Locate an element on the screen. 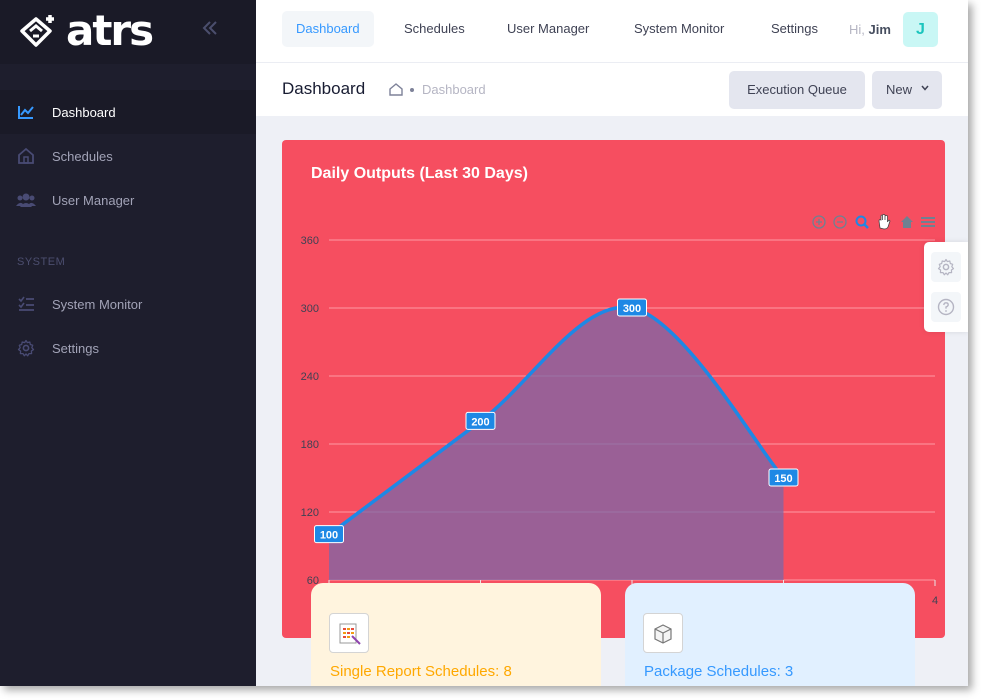 The height and width of the screenshot is (700, 981). sidebar-item-label: Schedules is located at coordinates (82, 156).